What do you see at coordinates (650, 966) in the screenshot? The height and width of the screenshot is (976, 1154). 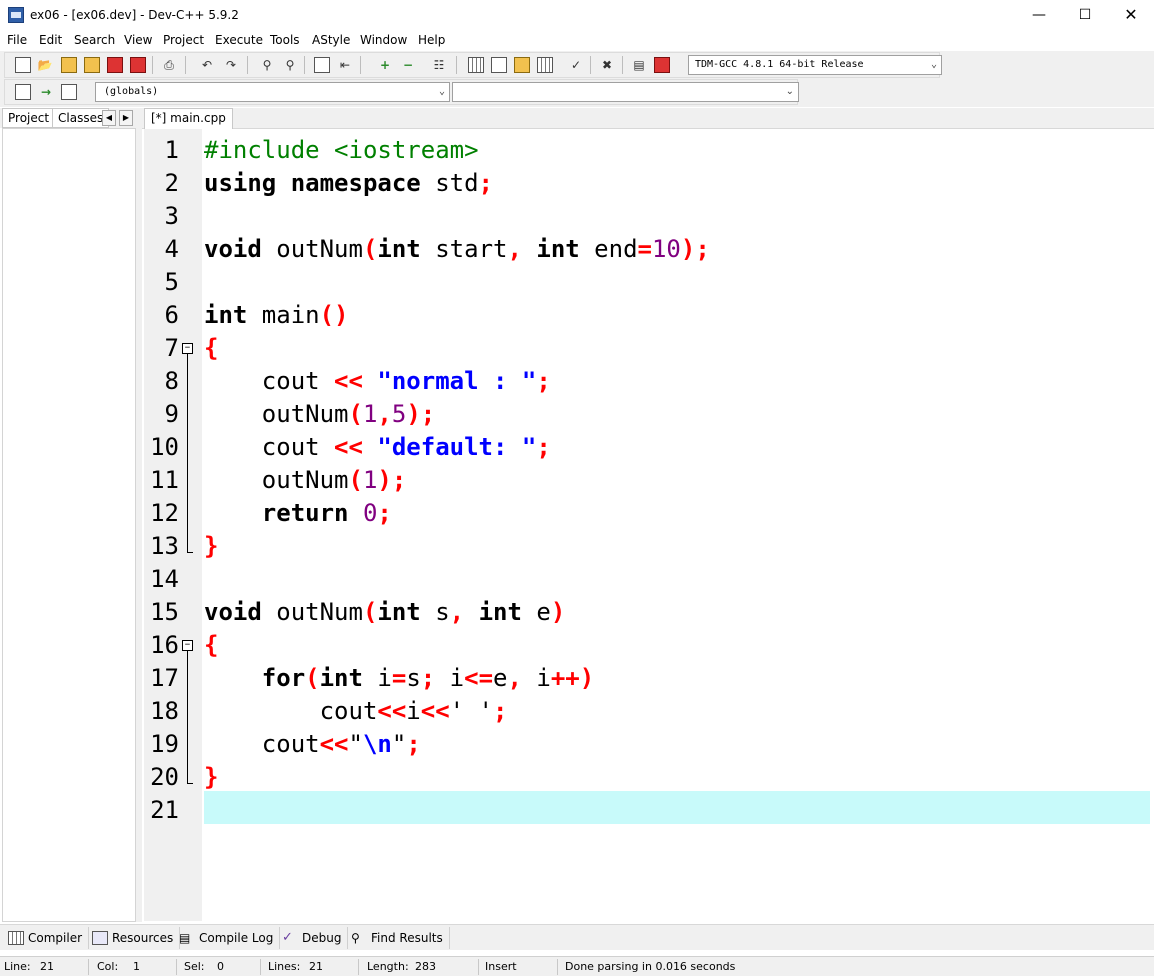 I see `status-message: Done parsing in 0.016 seconds` at bounding box center [650, 966].